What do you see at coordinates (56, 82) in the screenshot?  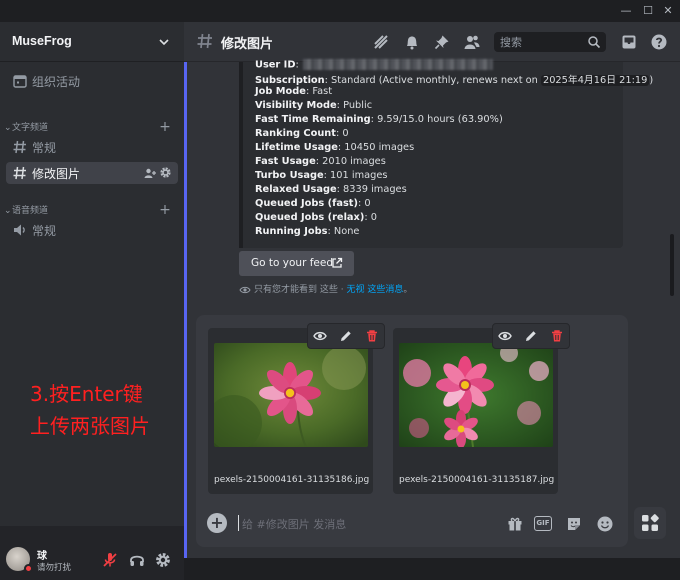 I see `events-label: 组织活动` at bounding box center [56, 82].